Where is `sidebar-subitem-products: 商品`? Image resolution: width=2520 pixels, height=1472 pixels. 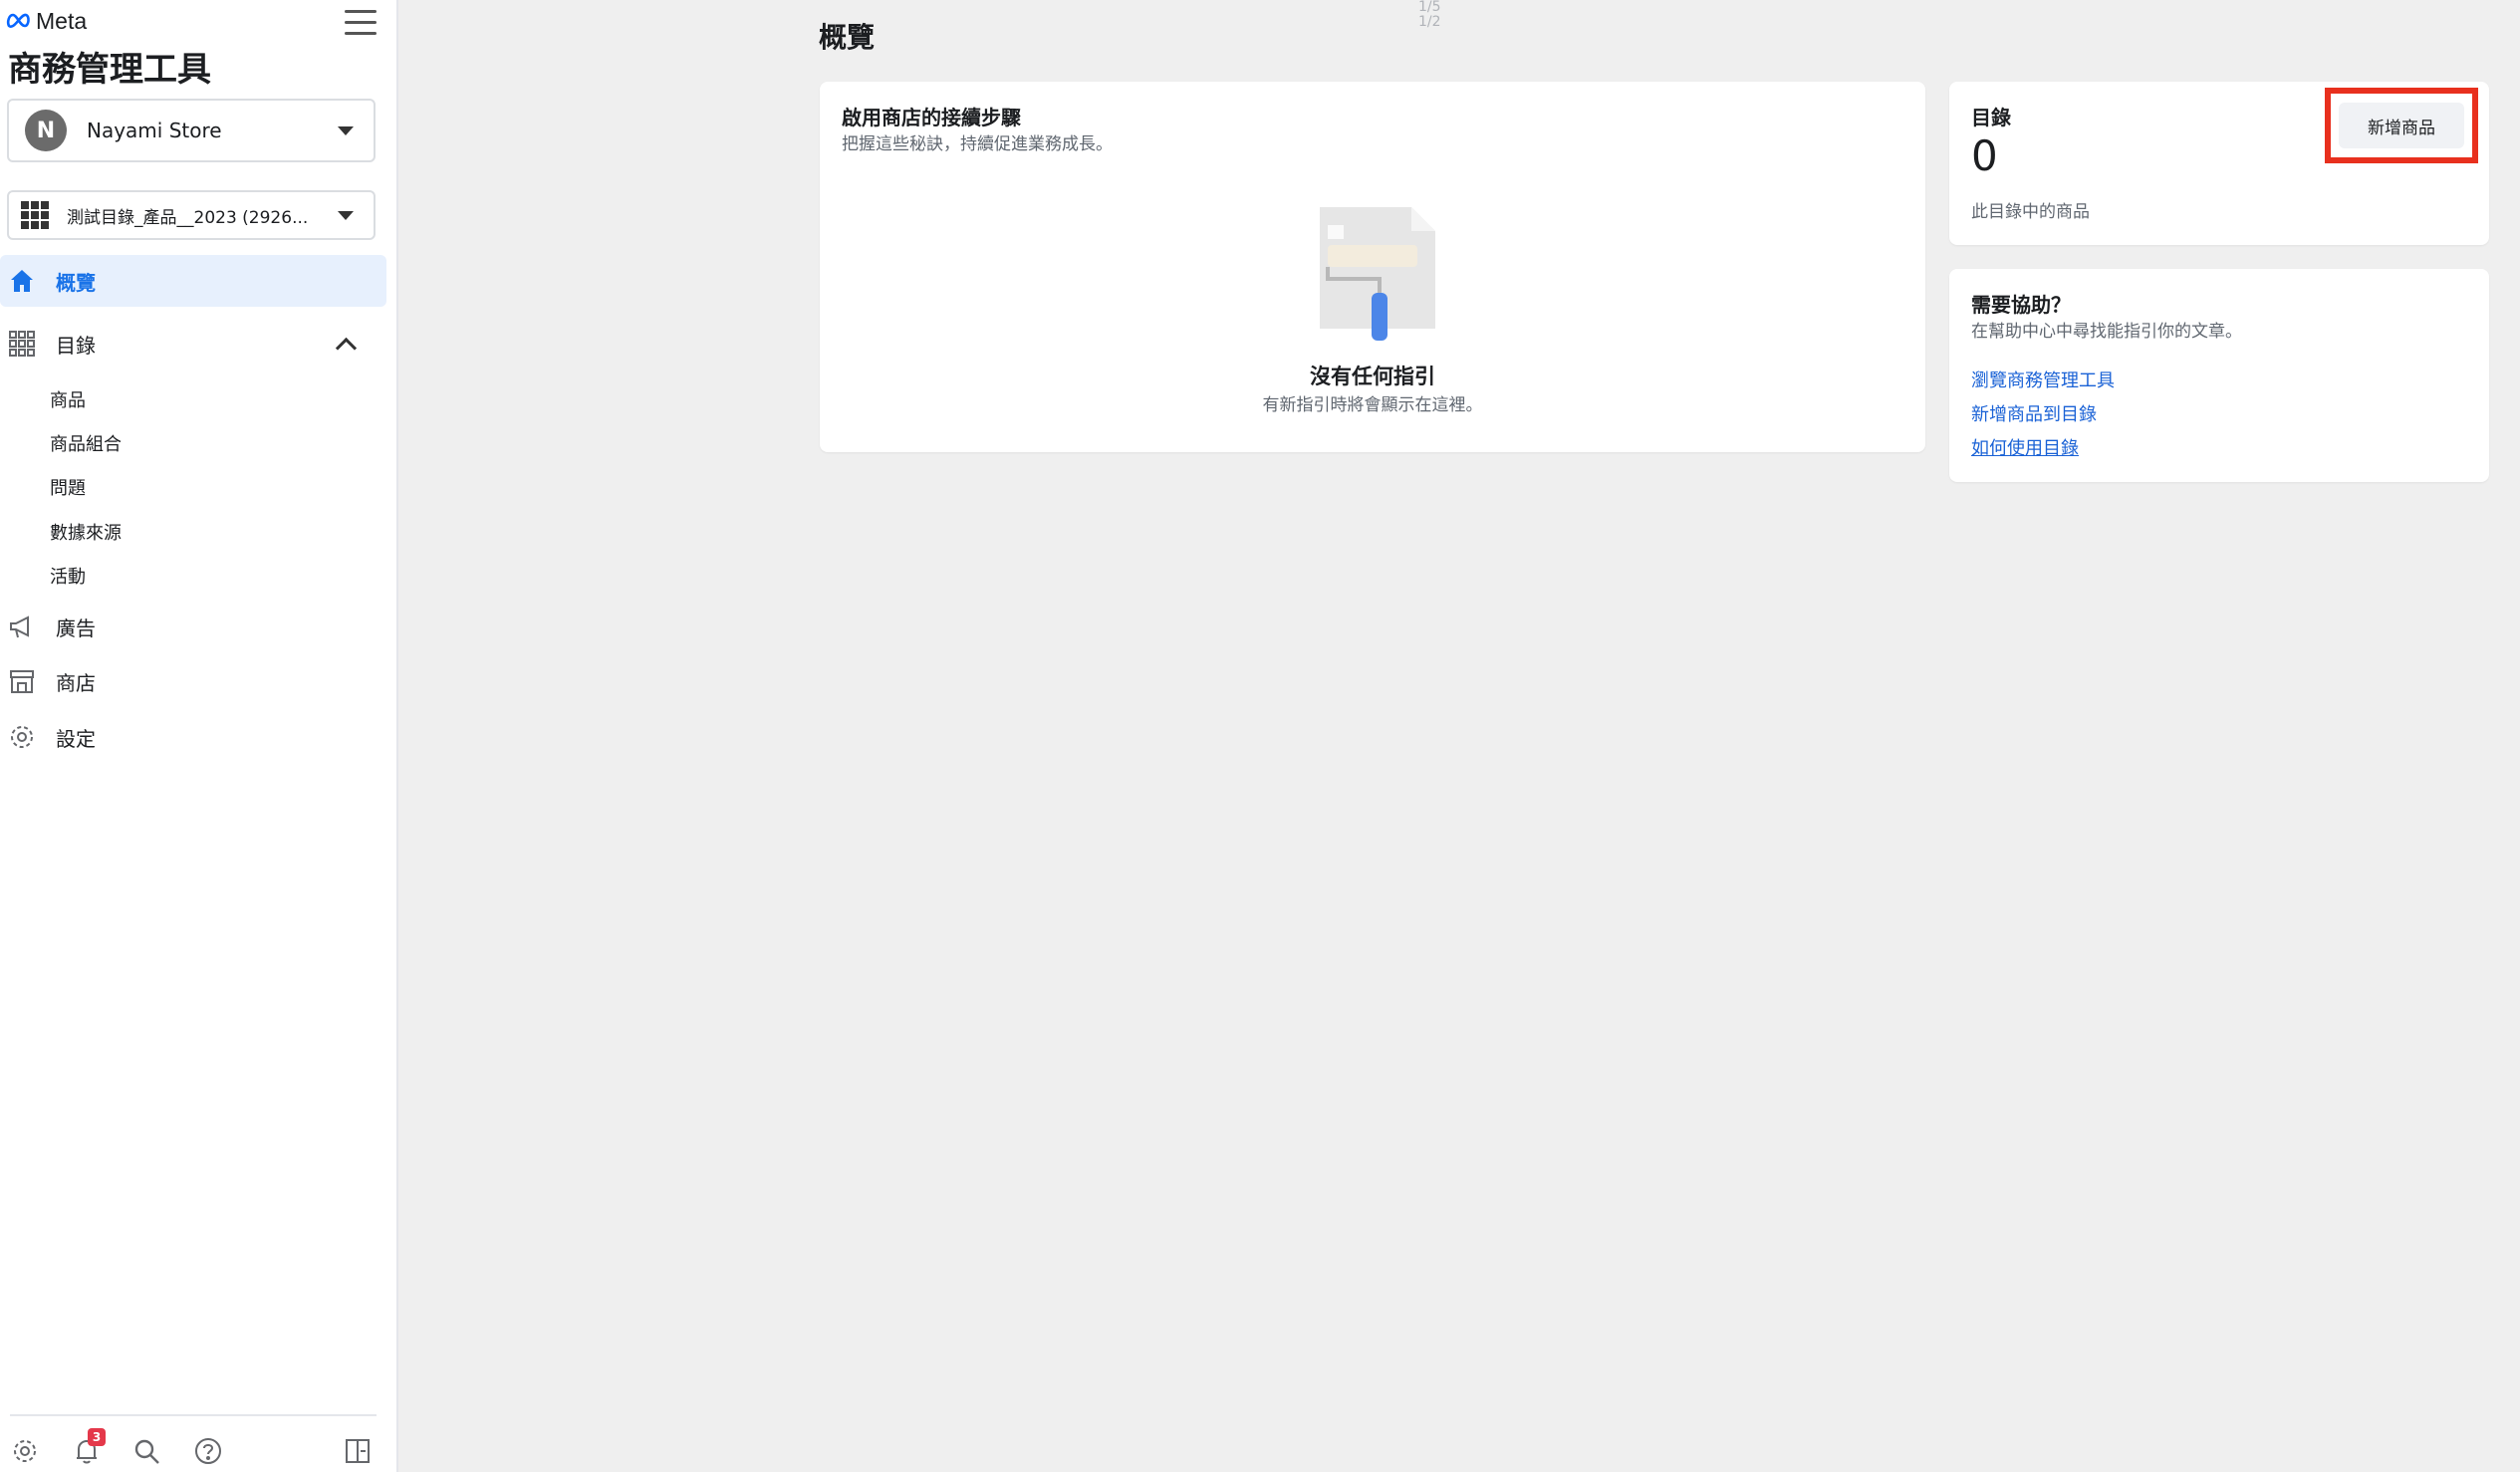 sidebar-subitem-products: 商品 is located at coordinates (68, 399).